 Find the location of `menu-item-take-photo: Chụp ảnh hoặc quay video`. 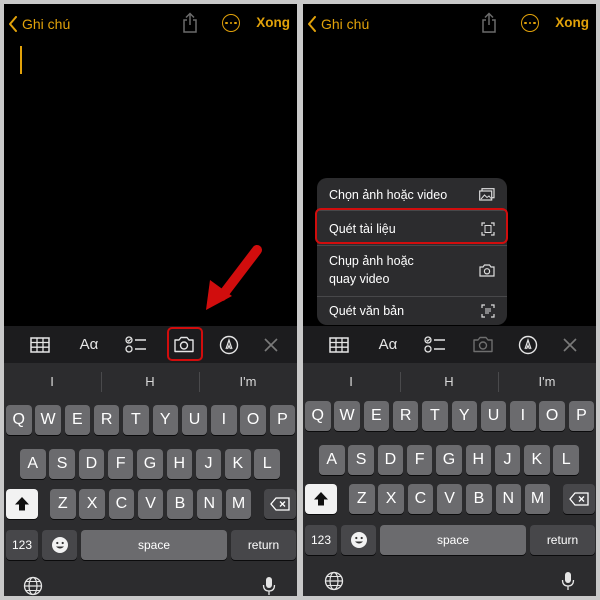

menu-item-take-photo: Chụp ảnh hoặc quay video is located at coordinates (412, 271).